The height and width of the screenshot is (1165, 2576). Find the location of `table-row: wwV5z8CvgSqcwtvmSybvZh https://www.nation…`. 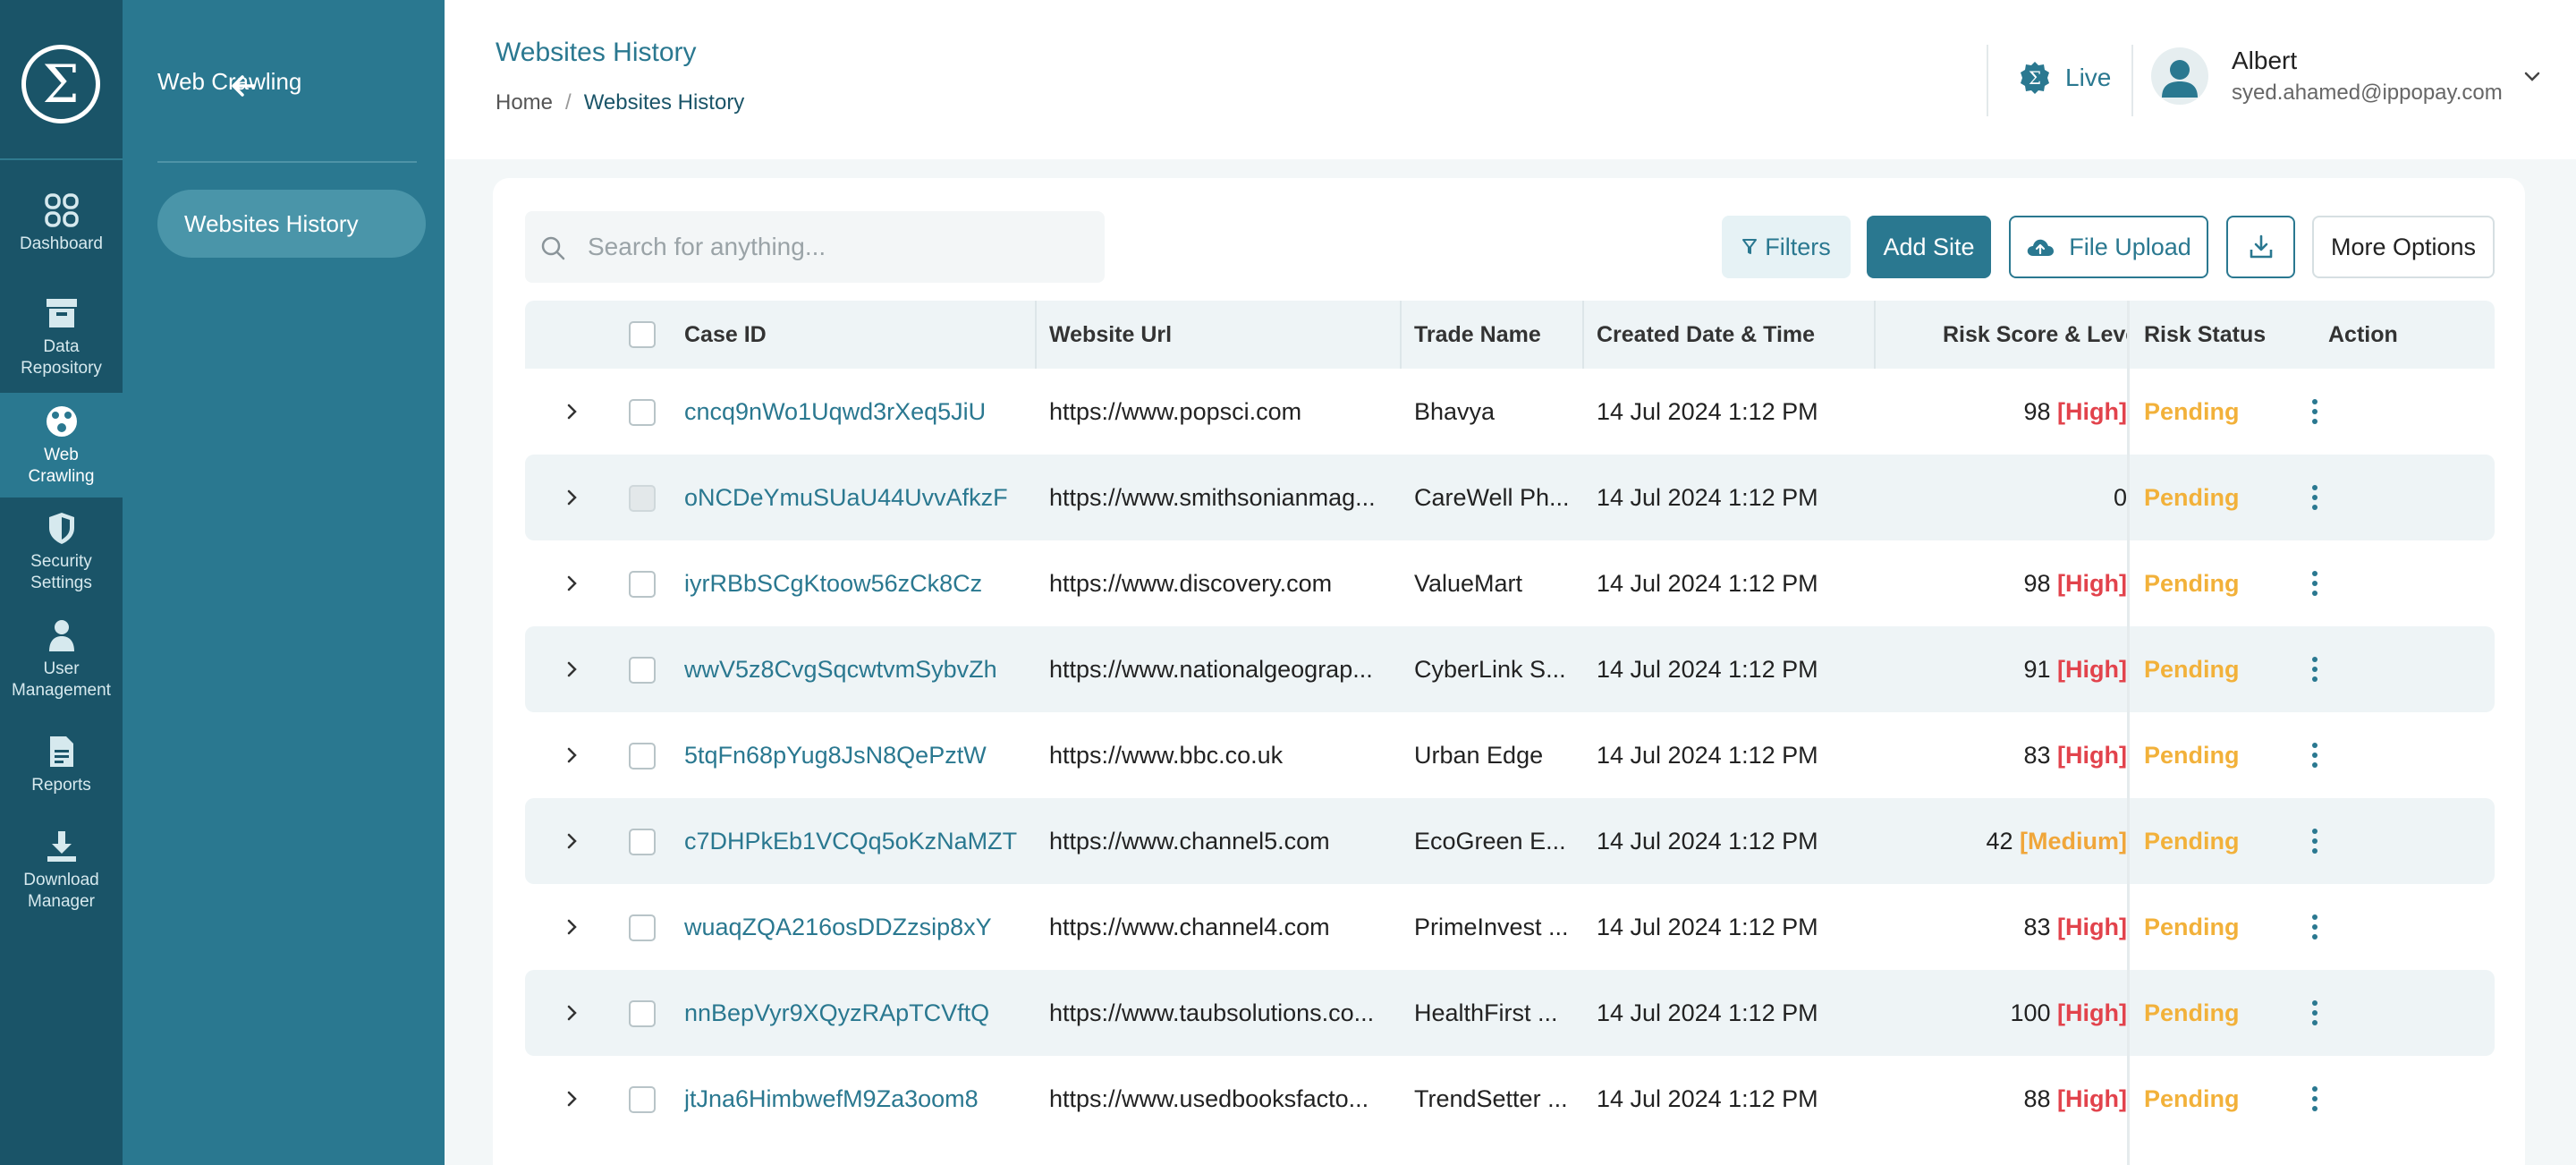

table-row: wwV5z8CvgSqcwtvmSybvZh https://www.nation… is located at coordinates (1510, 669).